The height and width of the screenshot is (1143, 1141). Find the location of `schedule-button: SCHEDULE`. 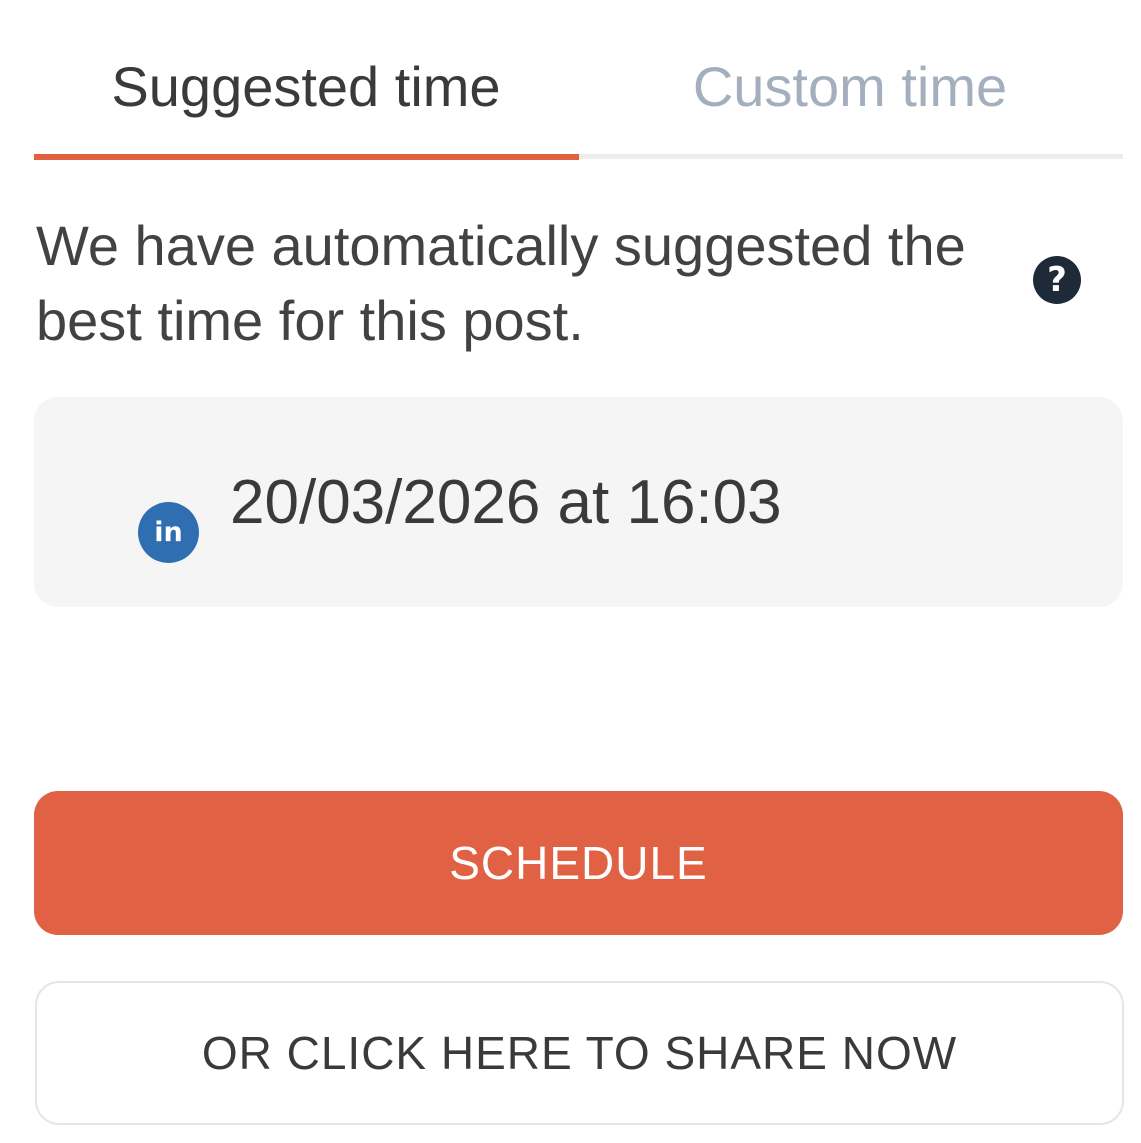

schedule-button: SCHEDULE is located at coordinates (578, 863).